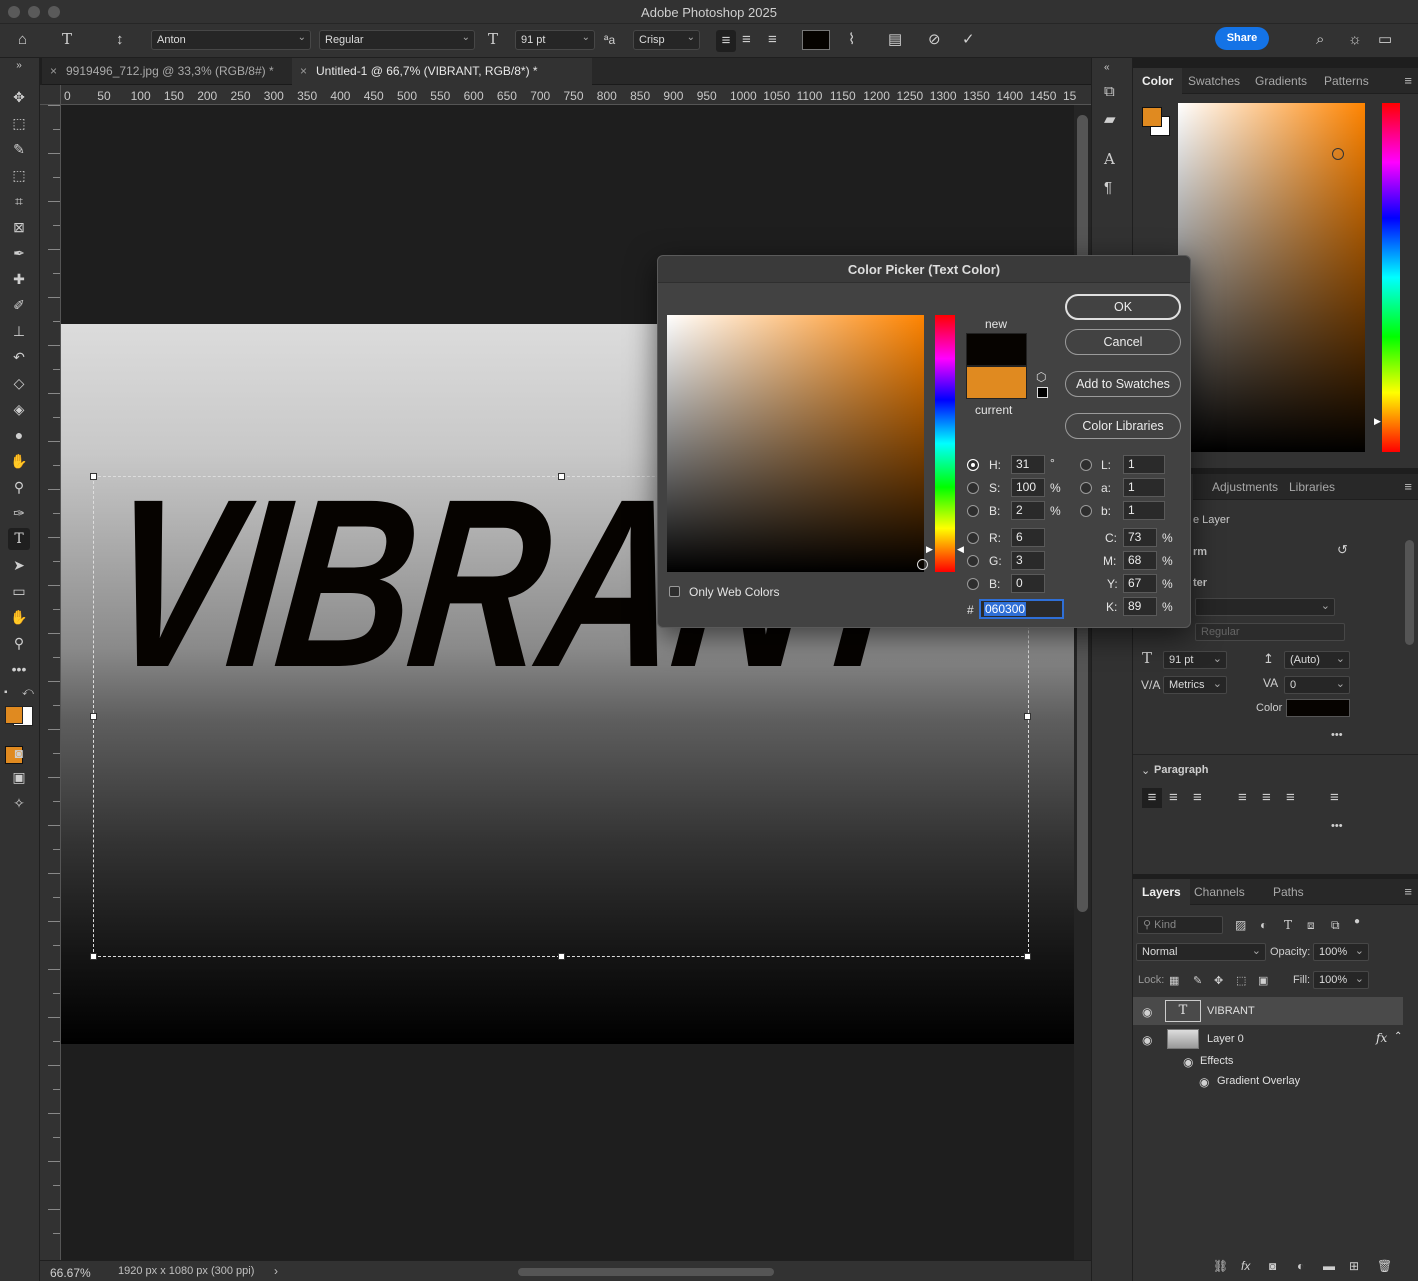 The image size is (1418, 1281). What do you see at coordinates (19, 565) in the screenshot?
I see `path-selection-tool-icon: ➤` at bounding box center [19, 565].